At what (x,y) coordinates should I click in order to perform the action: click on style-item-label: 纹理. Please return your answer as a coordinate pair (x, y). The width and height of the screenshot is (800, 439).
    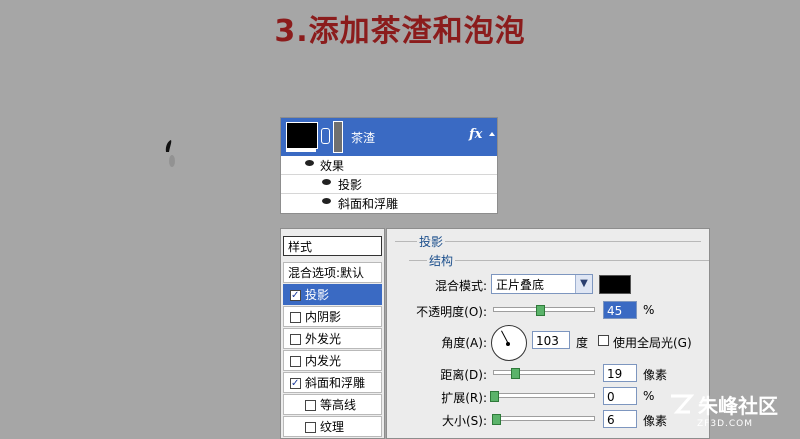
    Looking at the image, I should click on (332, 427).